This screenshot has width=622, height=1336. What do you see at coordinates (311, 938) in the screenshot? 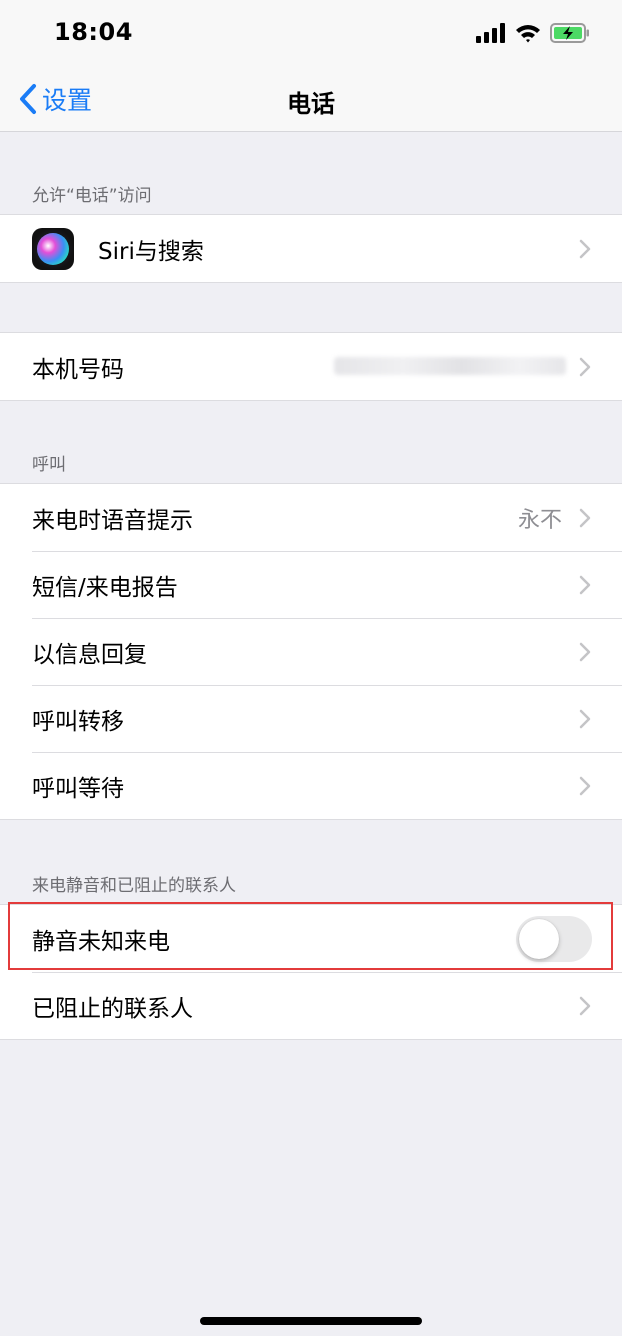
I see `silence-unknown-callers-row: 静音未知来电` at bounding box center [311, 938].